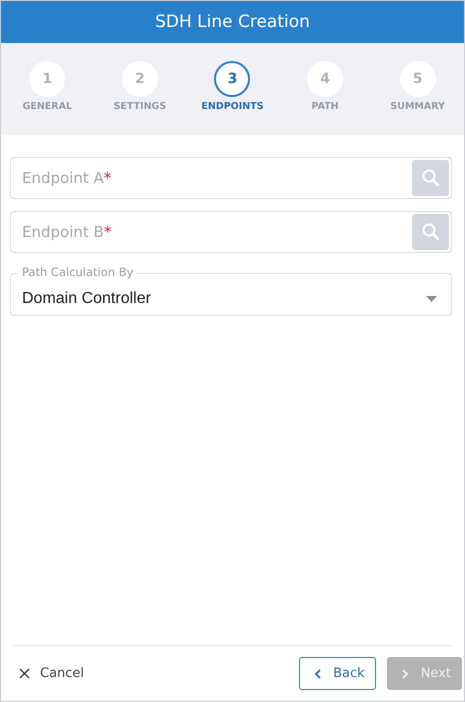 This screenshot has width=465, height=702. Describe the element at coordinates (318, 673) in the screenshot. I see `chevron-left-icon` at that location.